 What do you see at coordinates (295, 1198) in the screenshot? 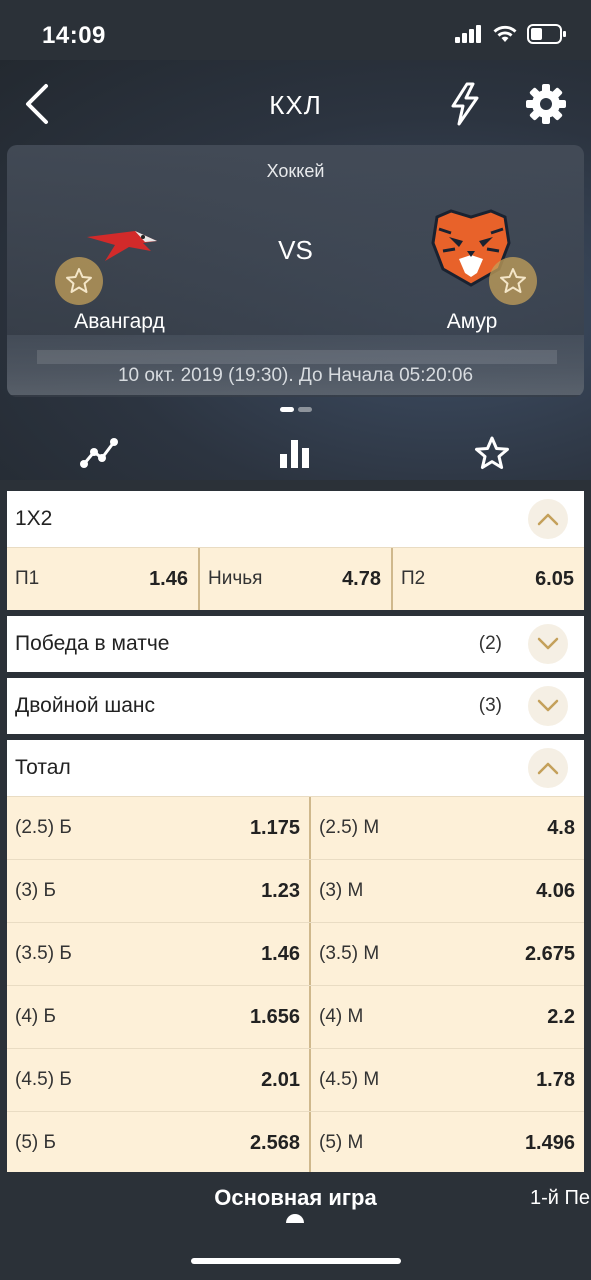
I see `tab-main-game: Основная игра` at bounding box center [295, 1198].